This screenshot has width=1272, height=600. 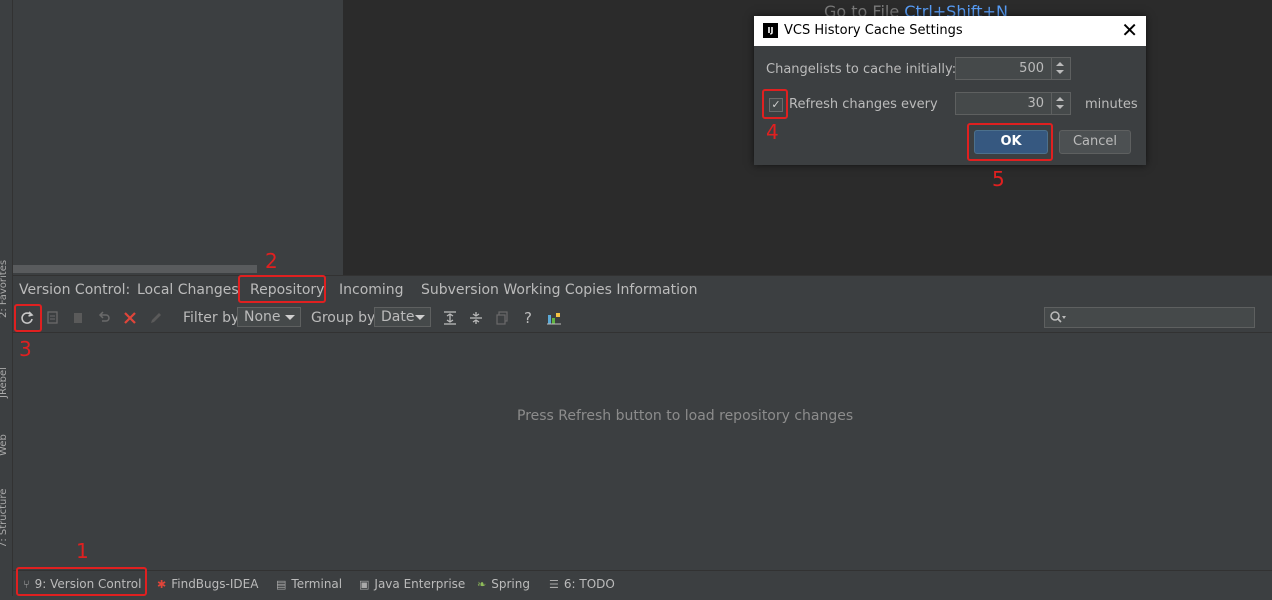 I want to click on edit-icon, so click(x=156, y=318).